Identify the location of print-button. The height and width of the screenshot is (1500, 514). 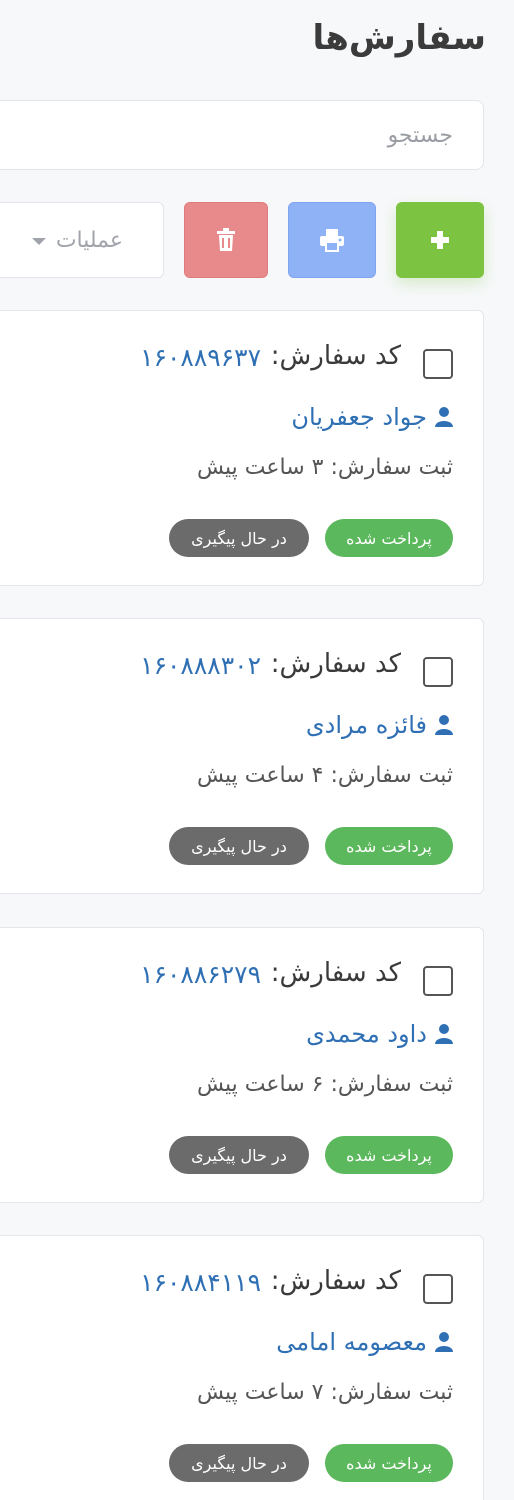
(332, 240).